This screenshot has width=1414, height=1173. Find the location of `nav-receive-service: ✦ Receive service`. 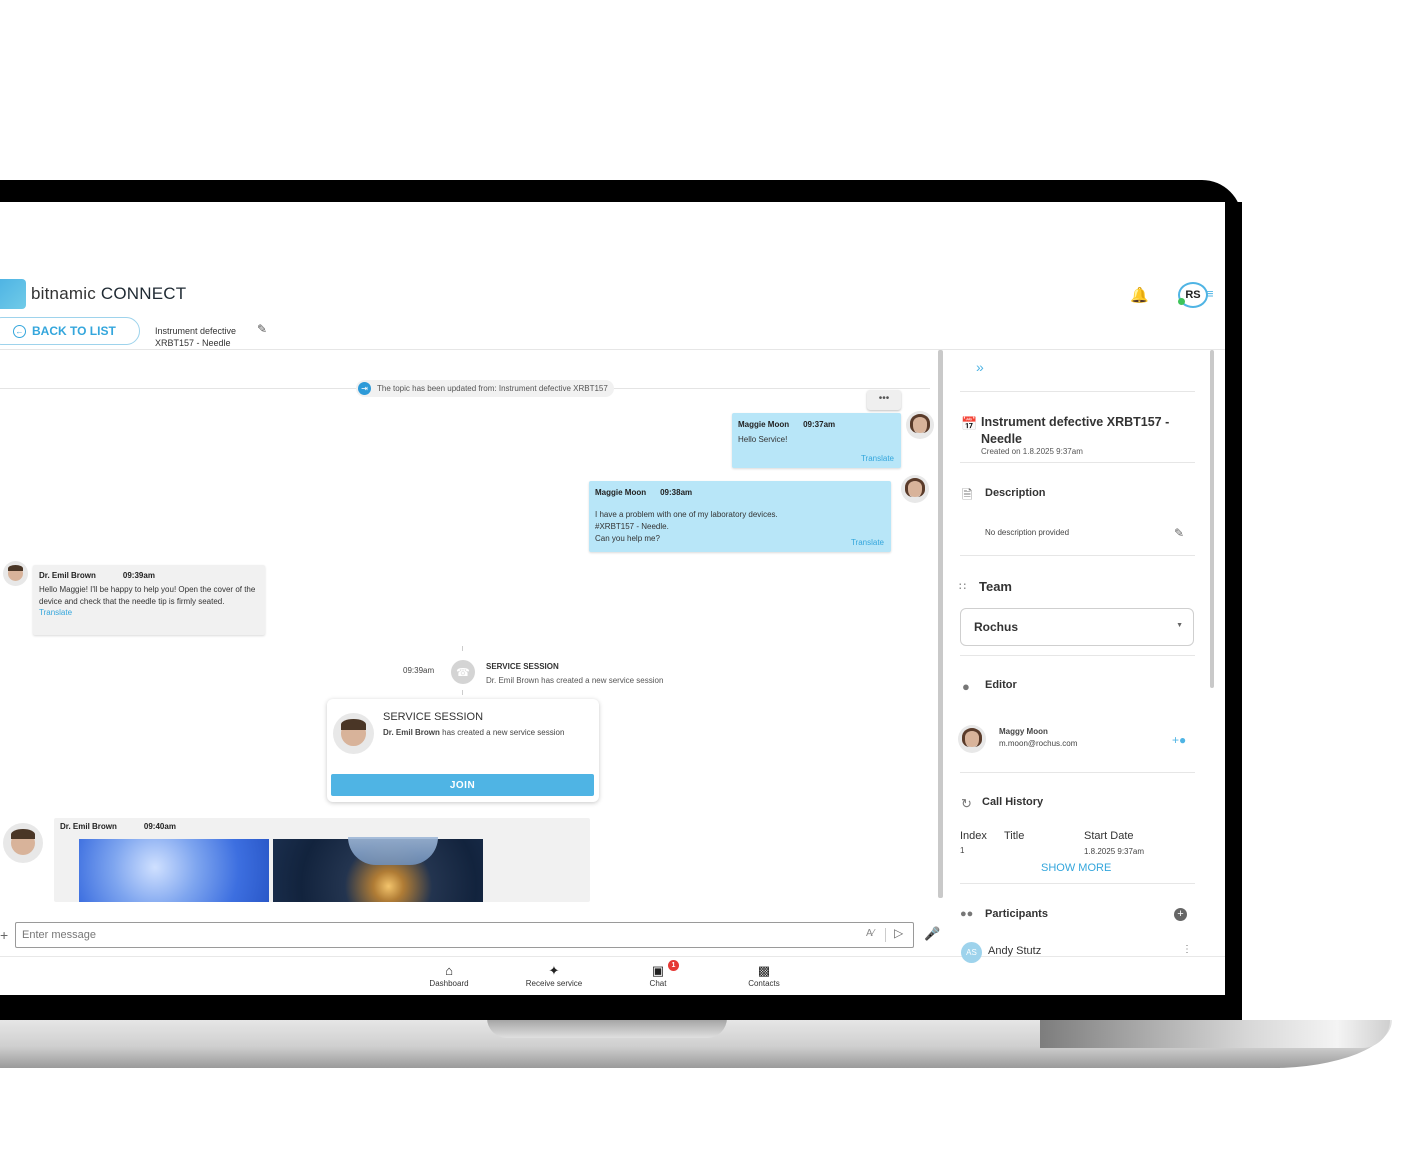

nav-receive-service: ✦ Receive service is located at coordinates (554, 975).